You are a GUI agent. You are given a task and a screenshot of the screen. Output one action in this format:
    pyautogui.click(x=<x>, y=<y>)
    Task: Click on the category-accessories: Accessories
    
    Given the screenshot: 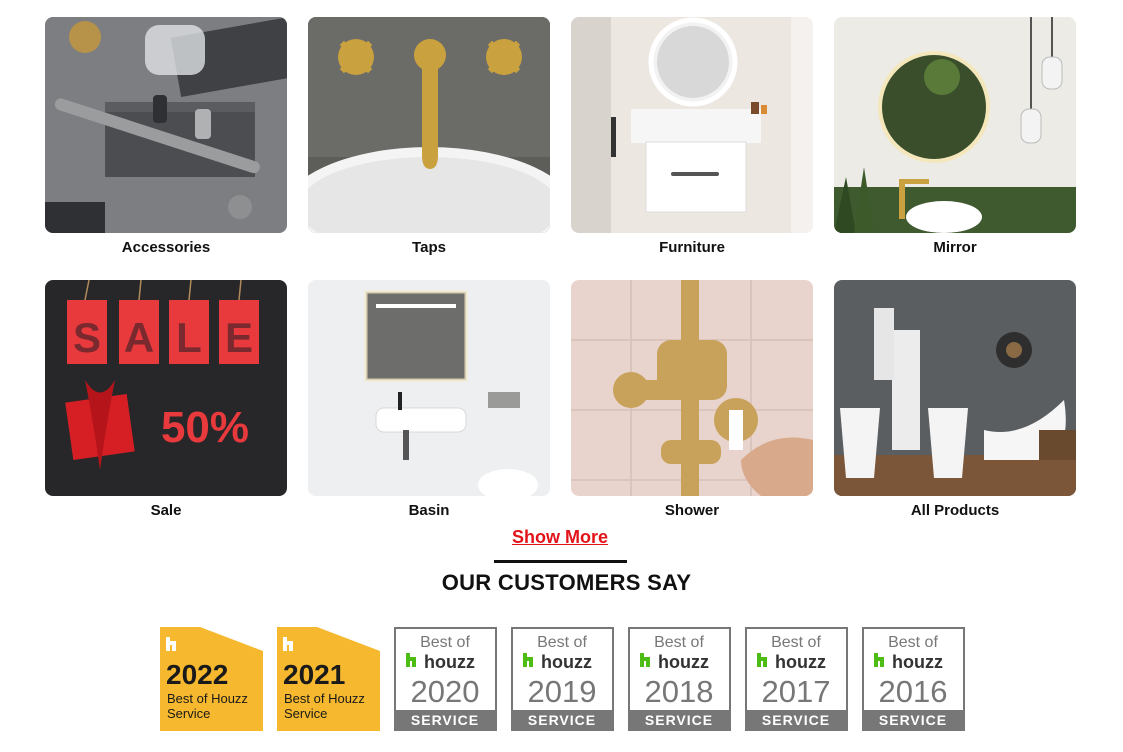 What is the action you would take?
    pyautogui.click(x=166, y=137)
    